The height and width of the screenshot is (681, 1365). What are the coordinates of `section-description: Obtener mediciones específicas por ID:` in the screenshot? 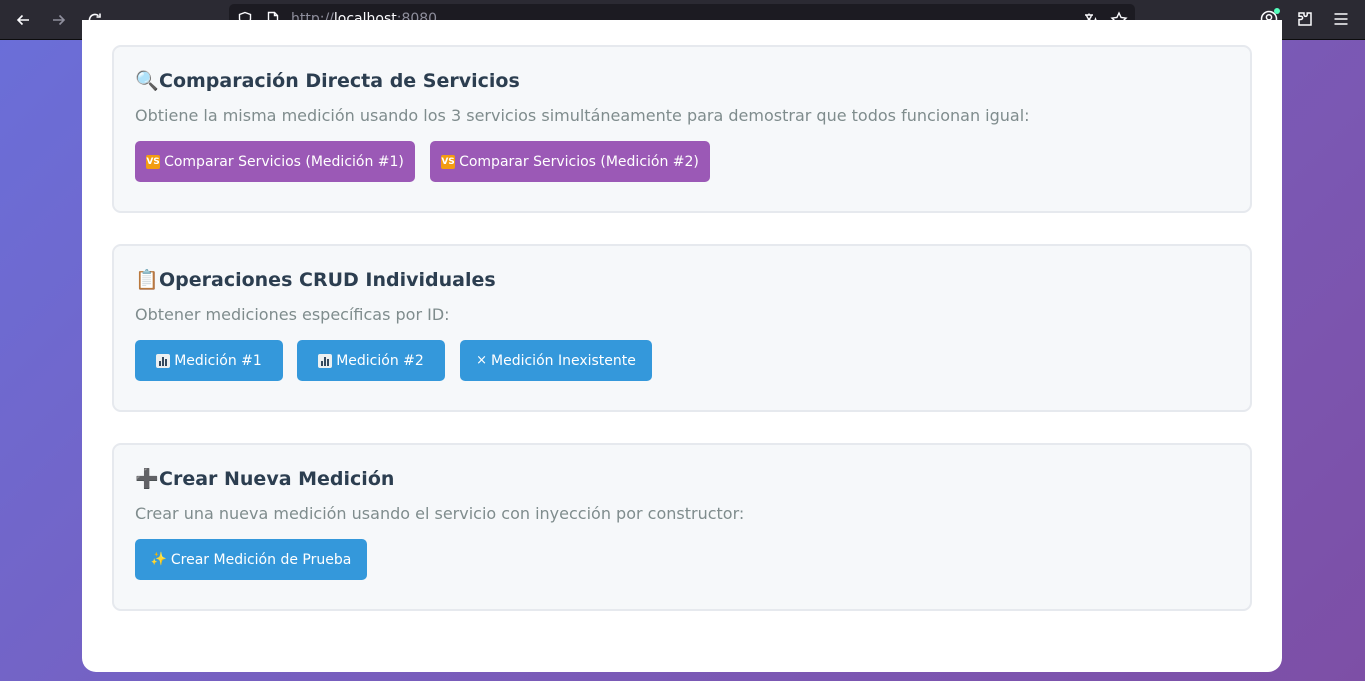 It's located at (292, 314).